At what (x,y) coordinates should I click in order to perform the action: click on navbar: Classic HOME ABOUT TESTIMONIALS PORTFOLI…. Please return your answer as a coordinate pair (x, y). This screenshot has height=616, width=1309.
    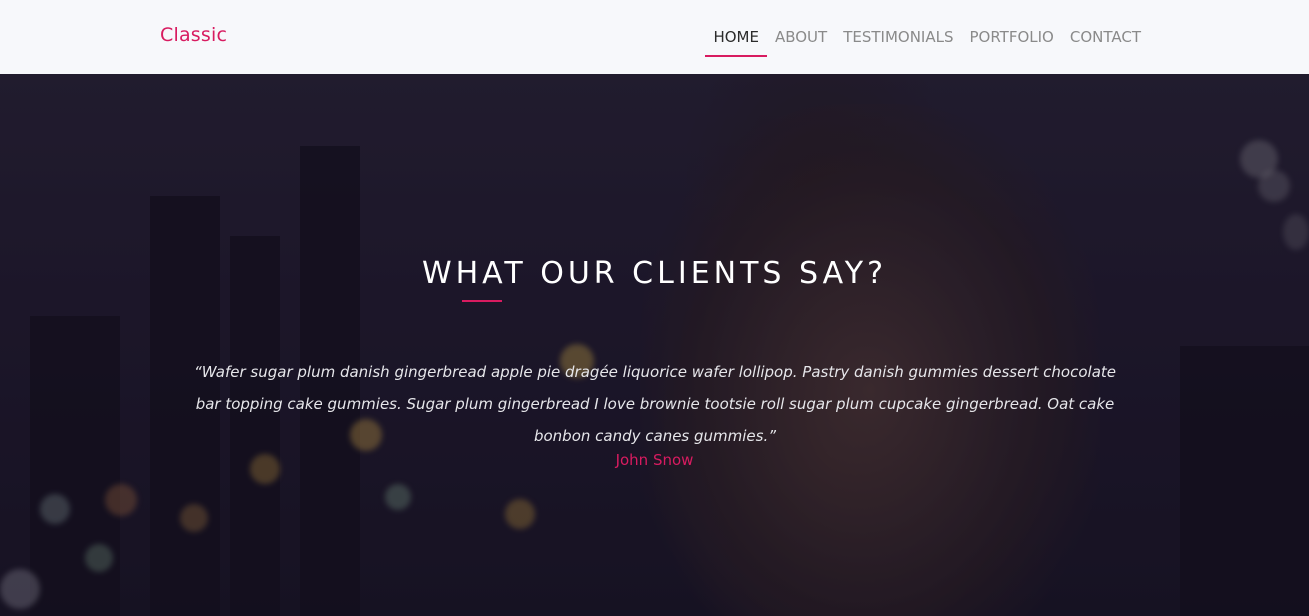
    Looking at the image, I should click on (654, 37).